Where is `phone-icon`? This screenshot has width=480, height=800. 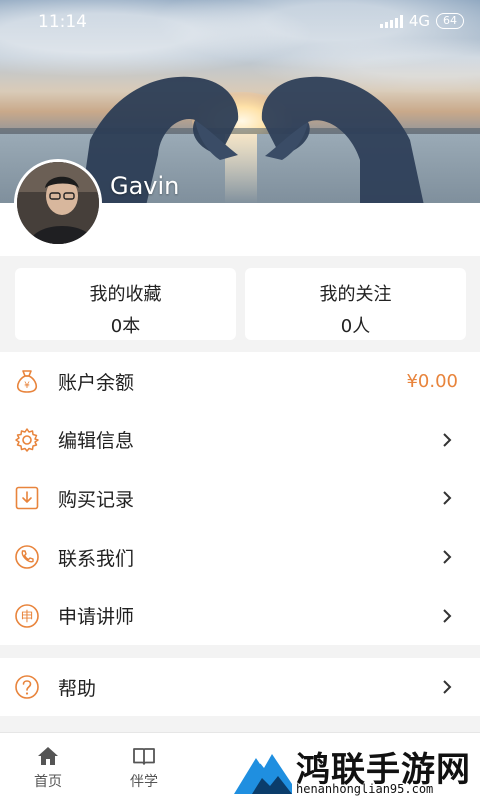
phone-icon is located at coordinates (27, 557).